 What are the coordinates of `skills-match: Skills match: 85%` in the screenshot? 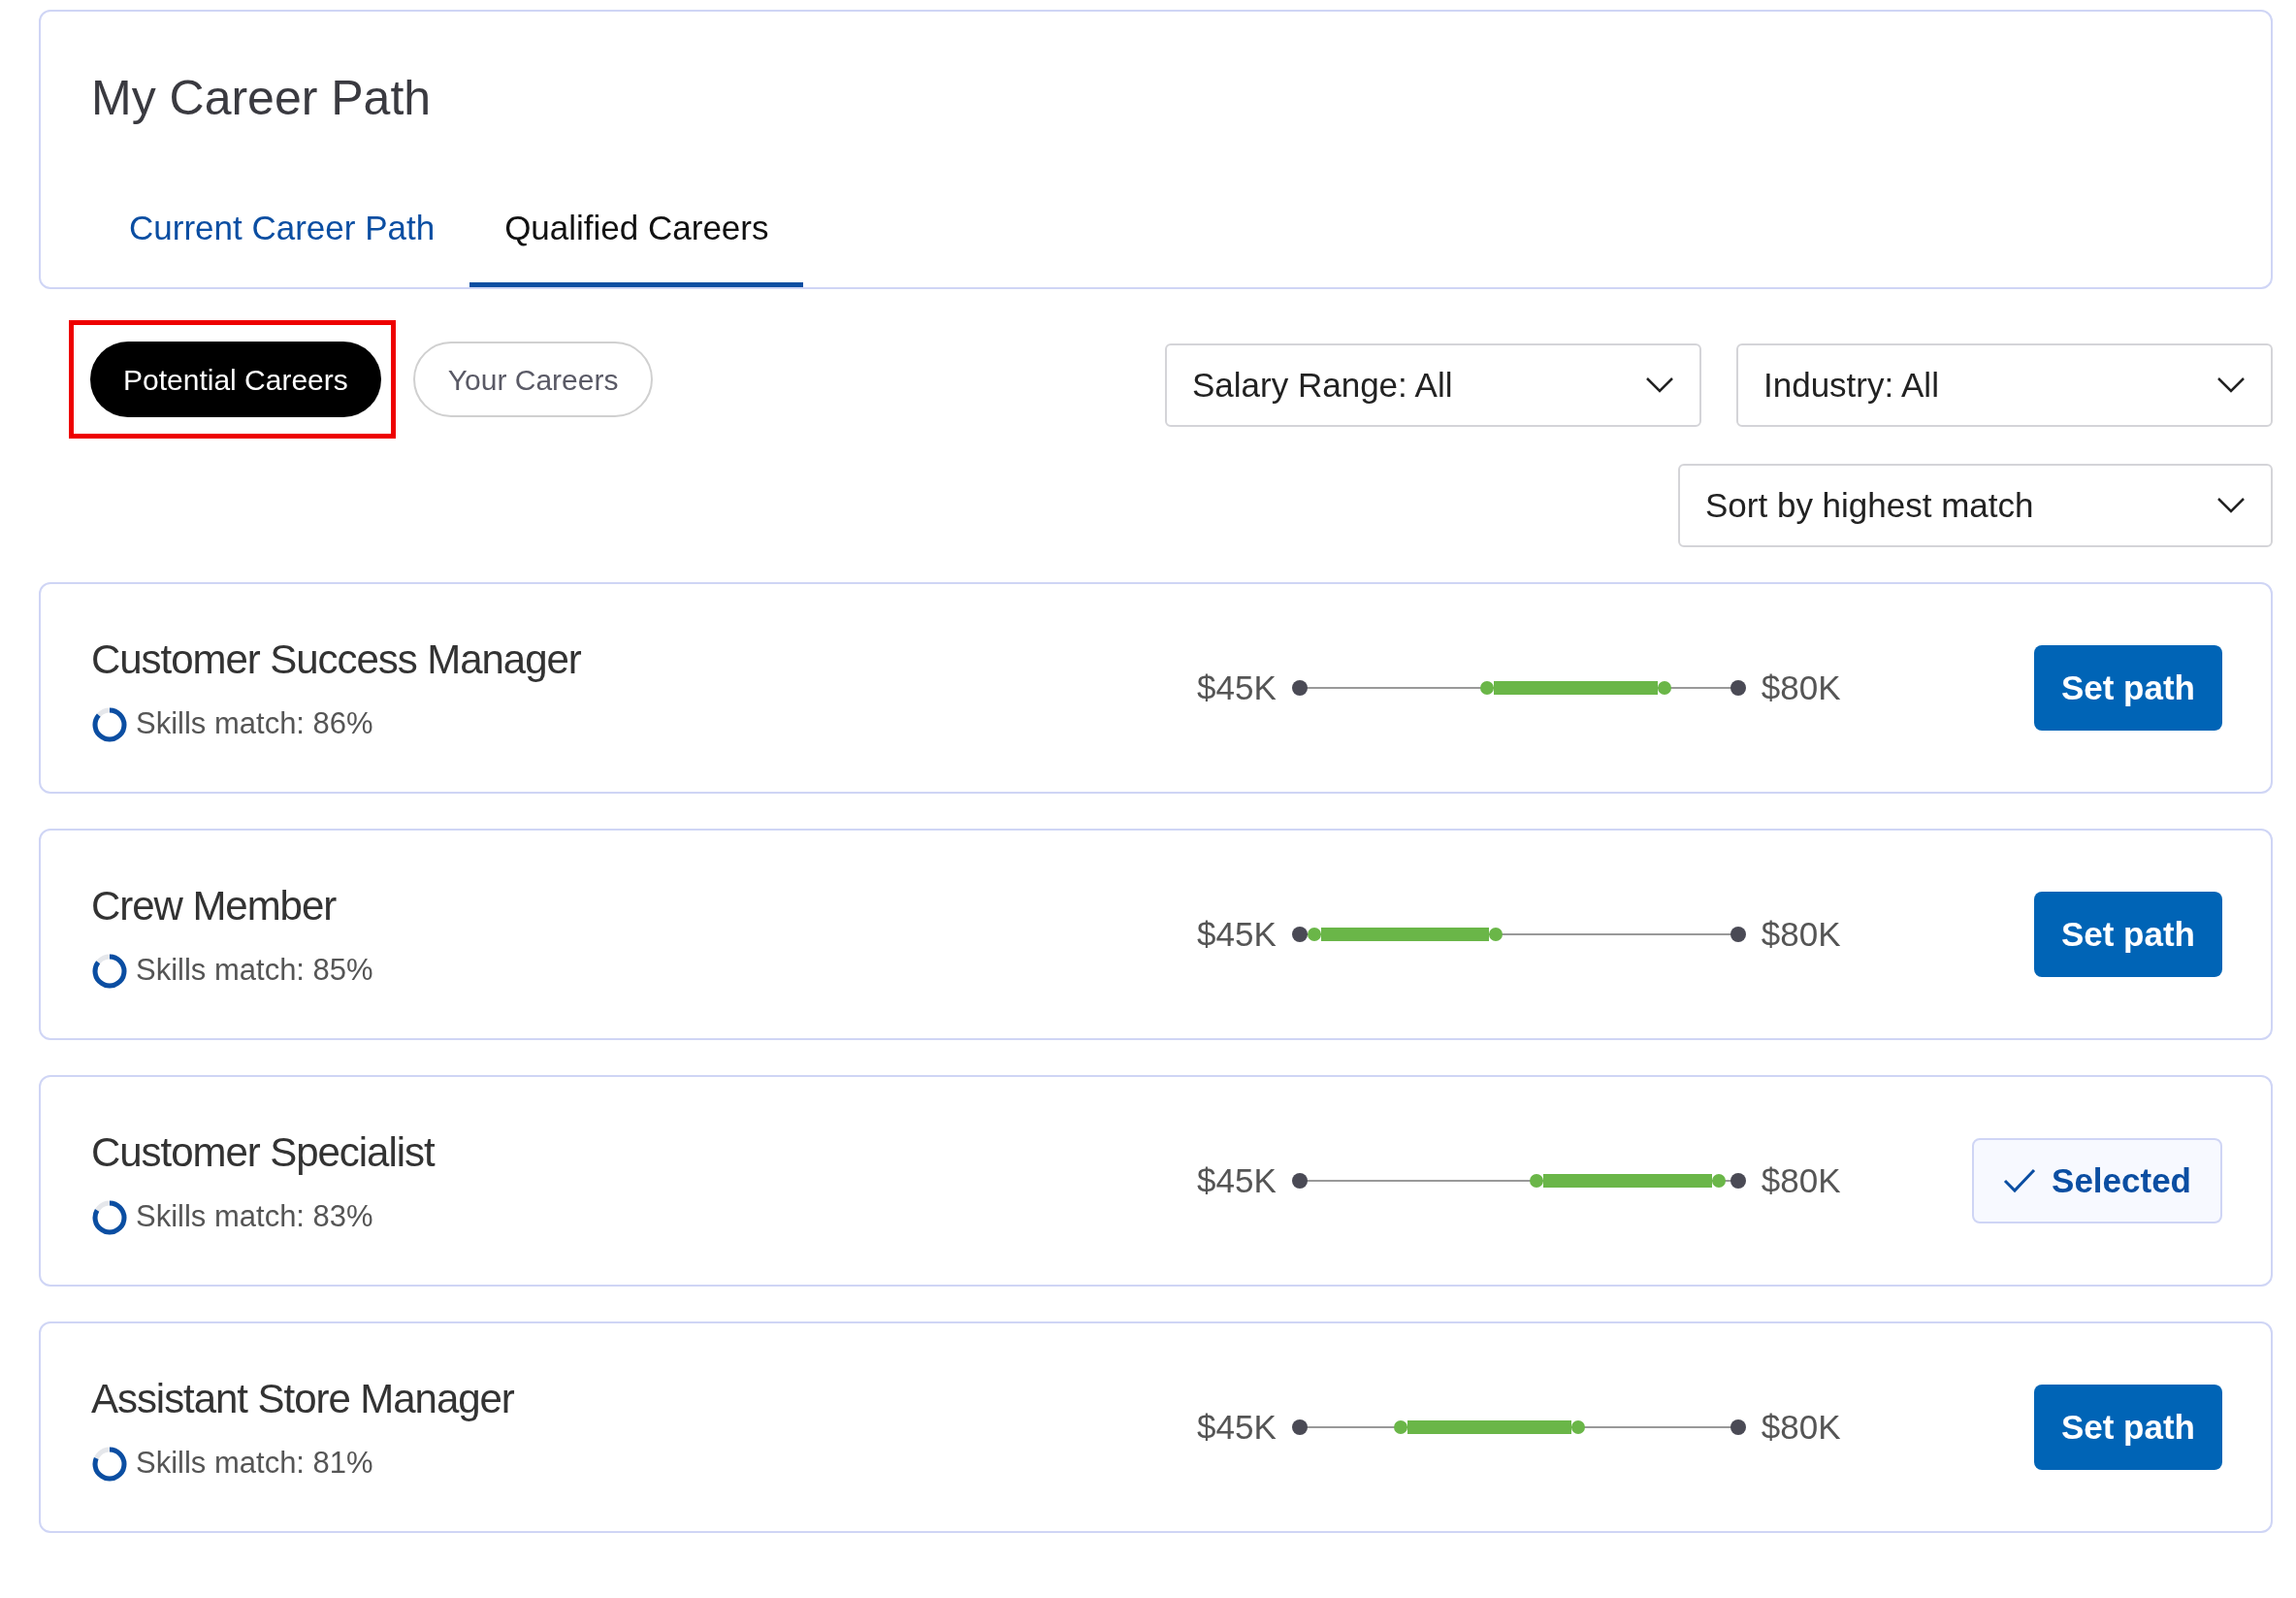 It's located at (255, 971).